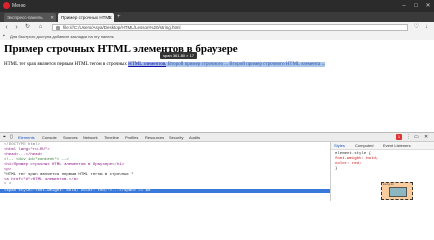 This screenshot has height=240, width=434. I want to click on dom-line: <!-- <div id="content"> -->, so click(36, 160).